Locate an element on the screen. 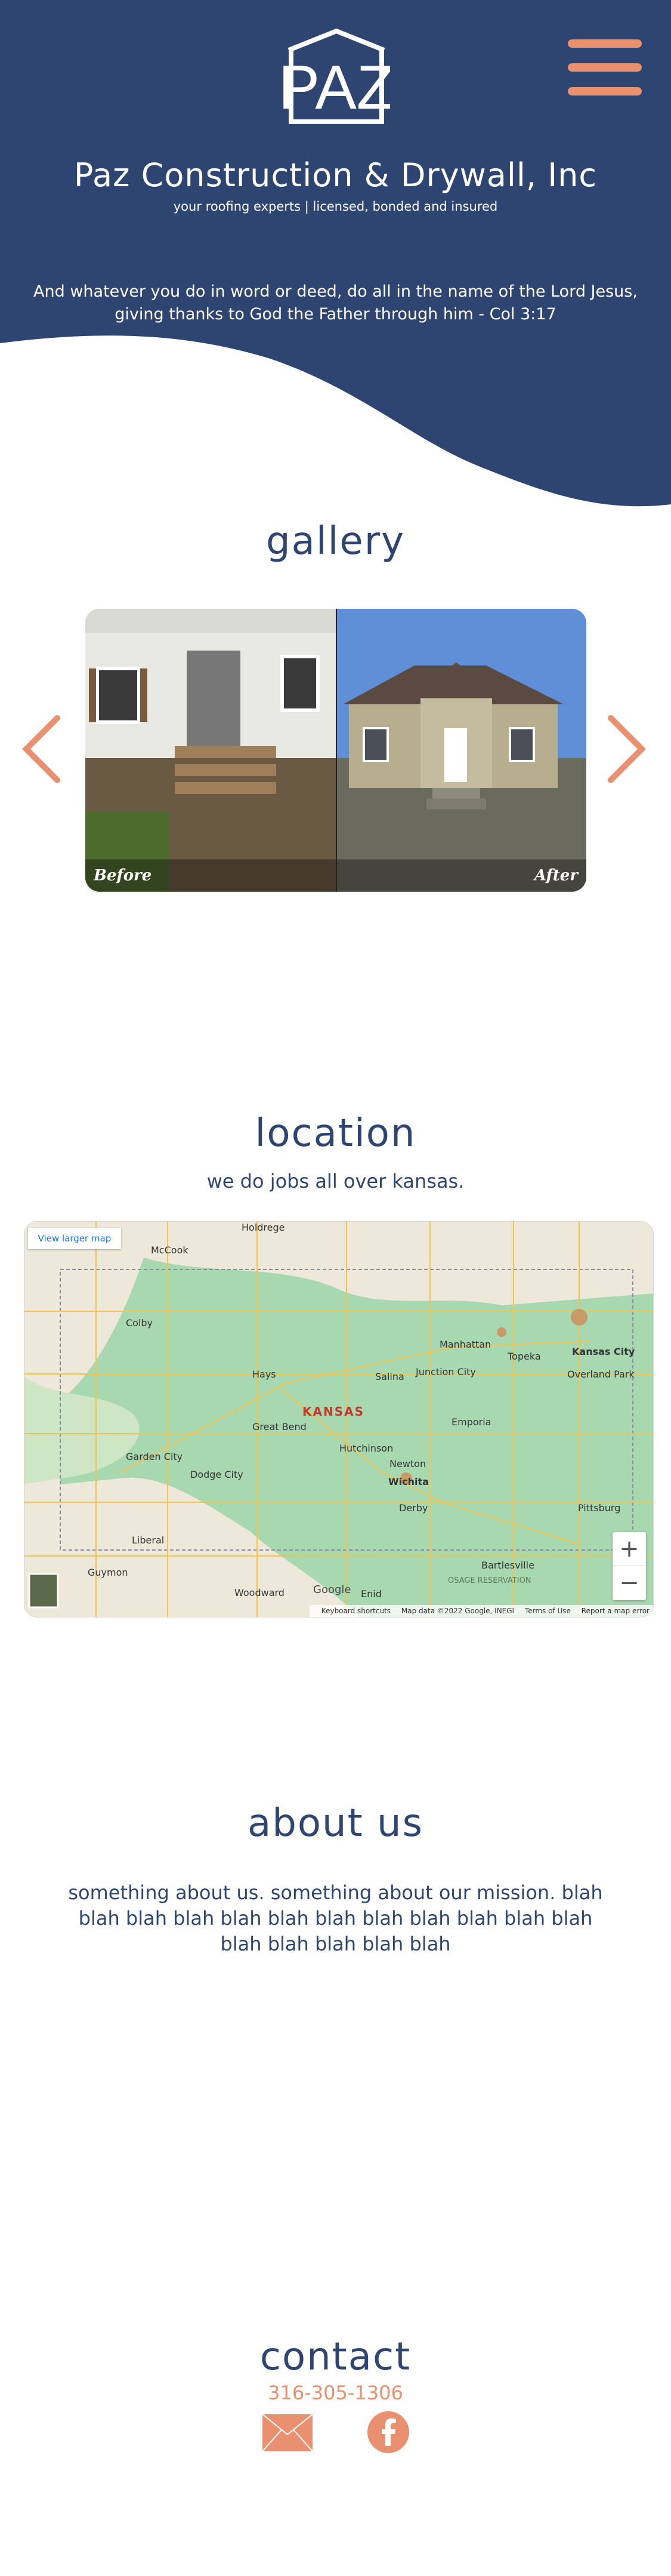 The height and width of the screenshot is (2576, 671). menu-button is located at coordinates (605, 68).